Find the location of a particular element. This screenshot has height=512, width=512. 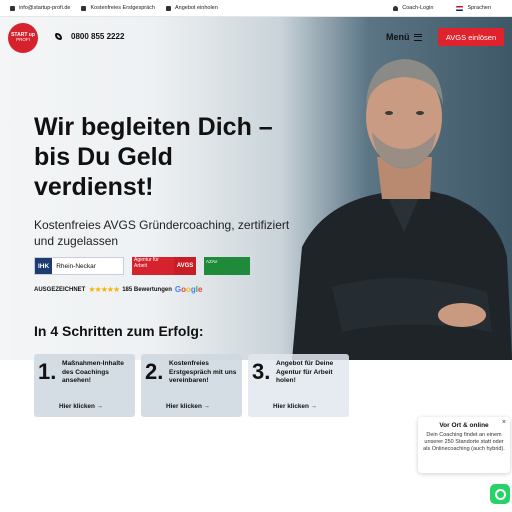

logo-line-2: PROFI is located at coordinates (23, 40).